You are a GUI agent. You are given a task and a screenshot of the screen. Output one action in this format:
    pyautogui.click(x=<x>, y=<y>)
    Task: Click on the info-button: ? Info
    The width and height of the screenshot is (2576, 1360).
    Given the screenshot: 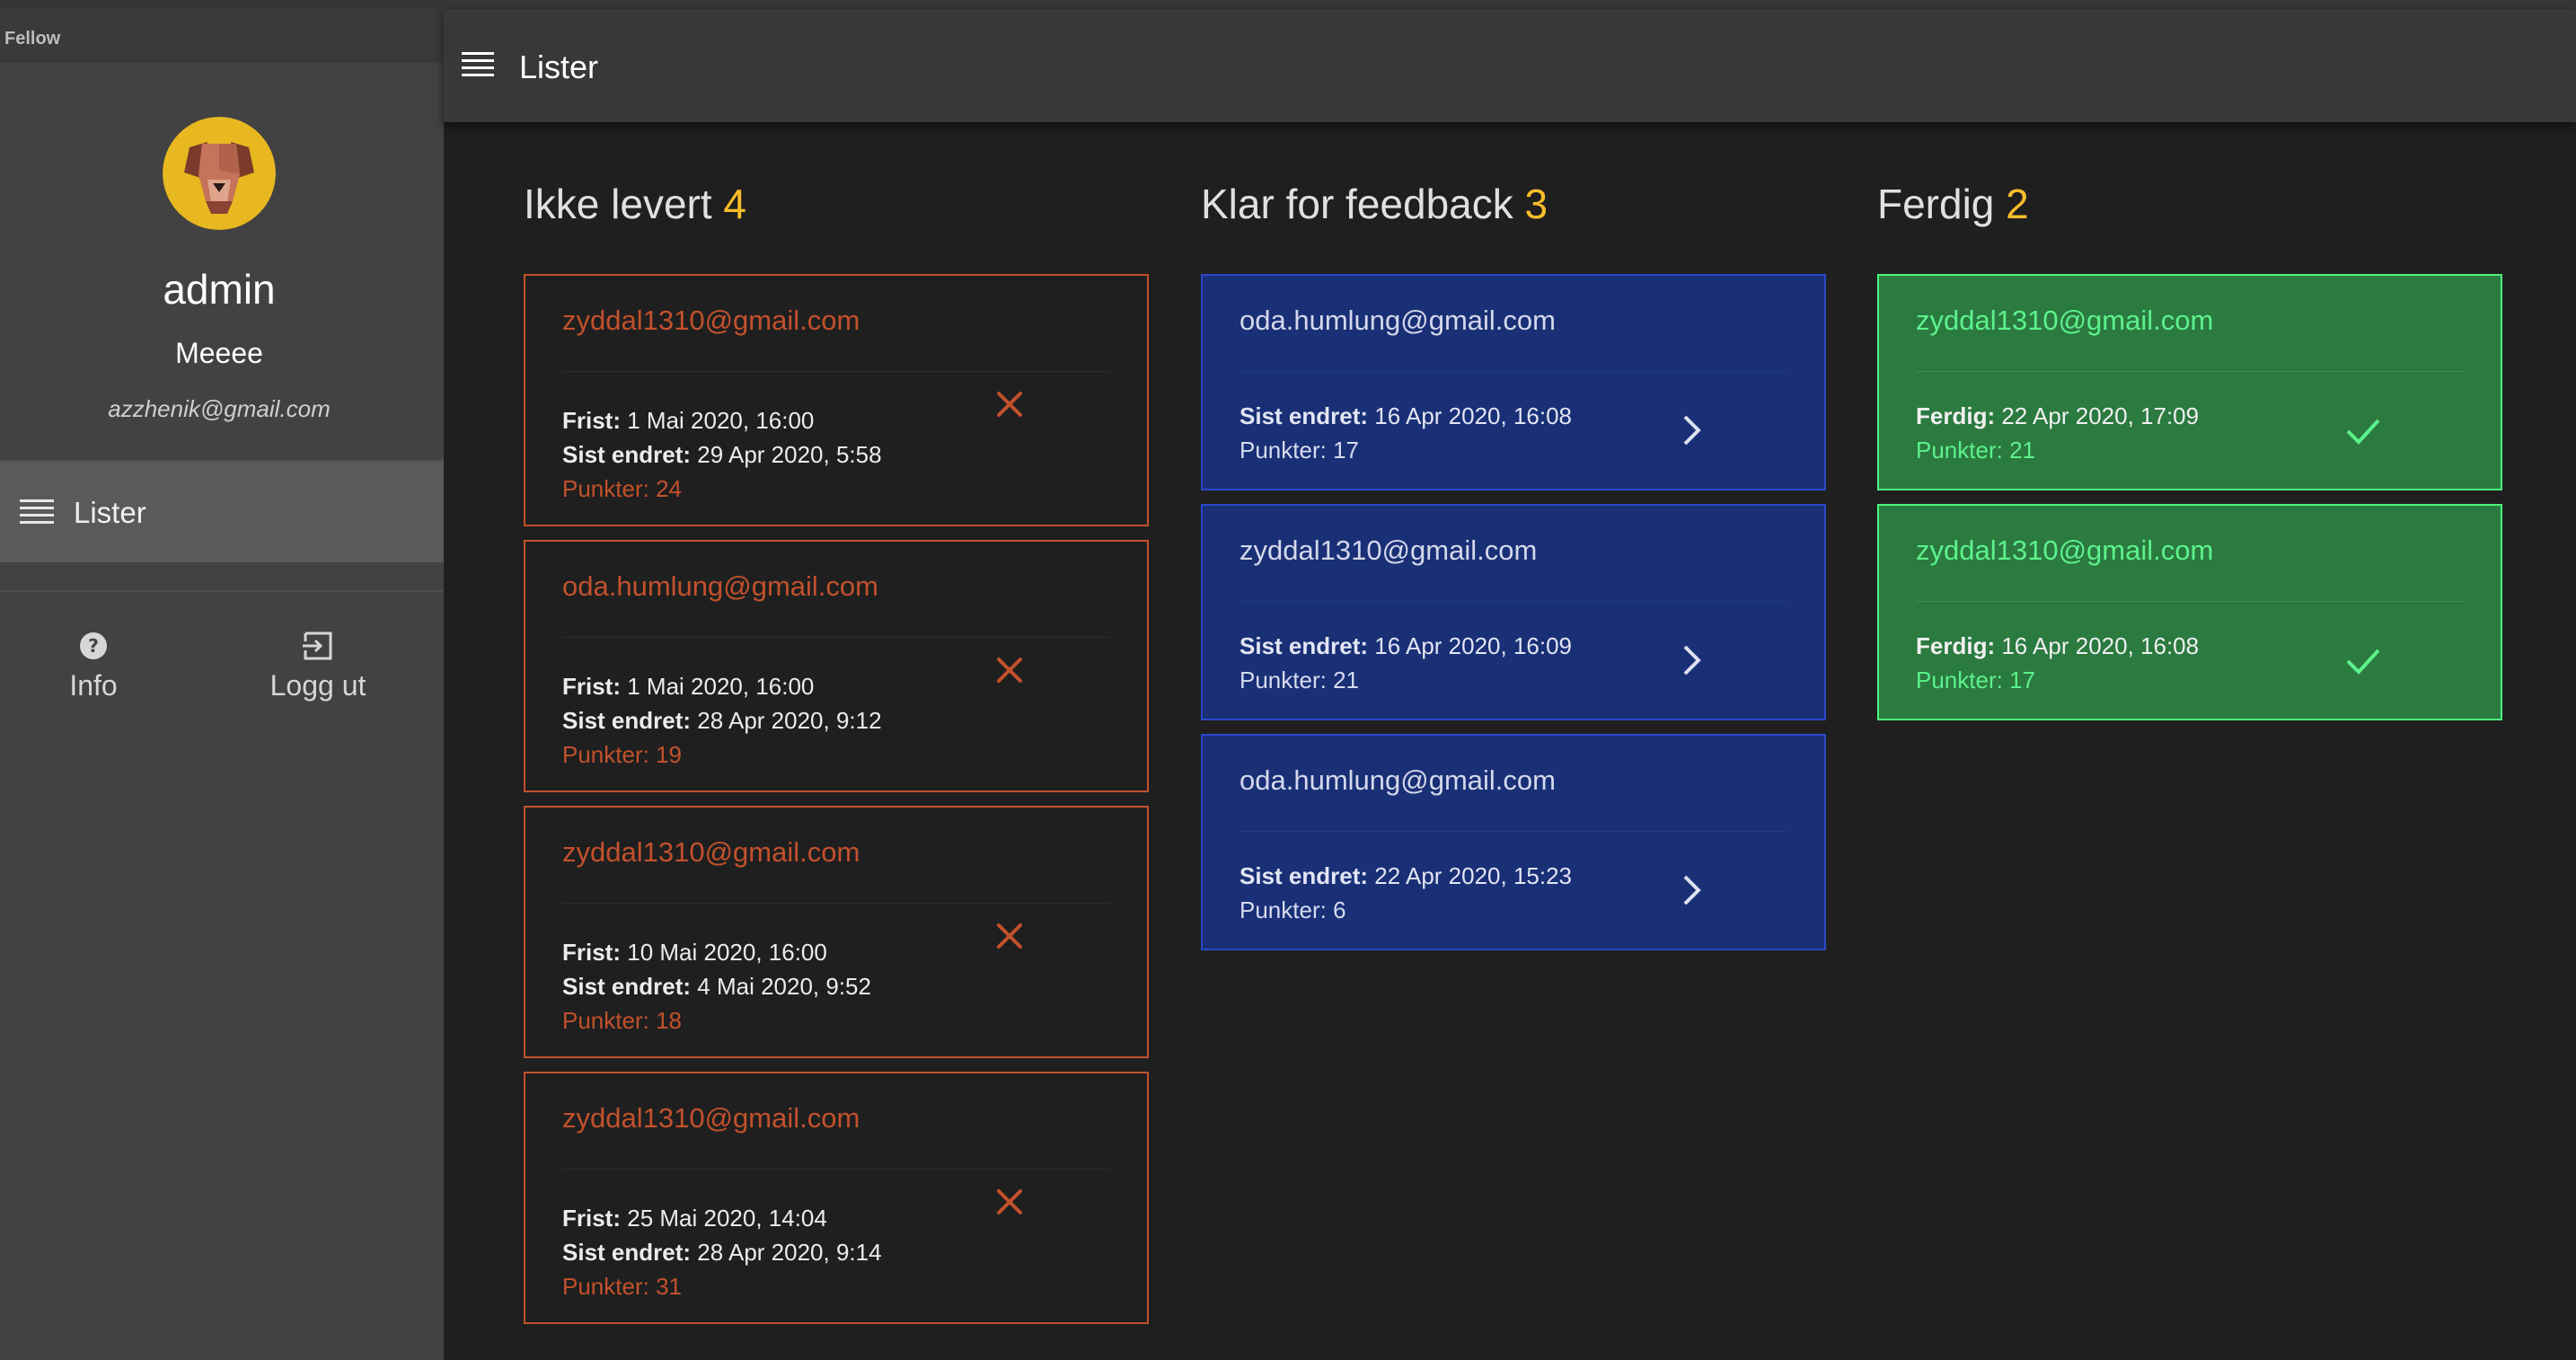 What is the action you would take?
    pyautogui.click(x=93, y=667)
    